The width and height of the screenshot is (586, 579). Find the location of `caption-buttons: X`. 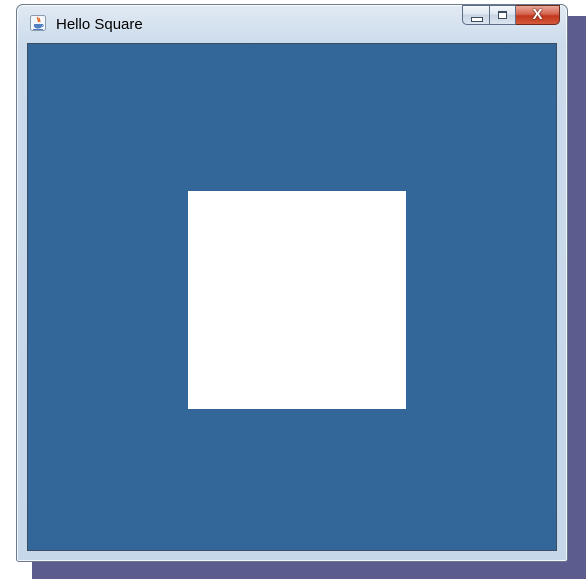

caption-buttons: X is located at coordinates (511, 15).